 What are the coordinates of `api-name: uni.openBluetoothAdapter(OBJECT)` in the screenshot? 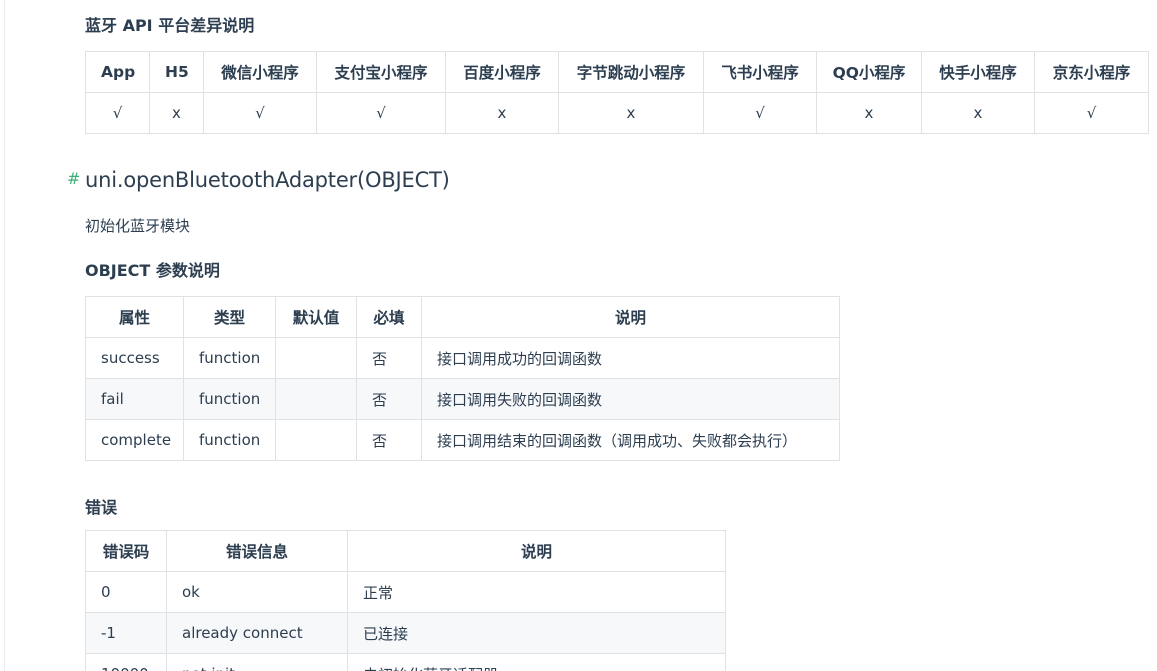 It's located at (267, 180).